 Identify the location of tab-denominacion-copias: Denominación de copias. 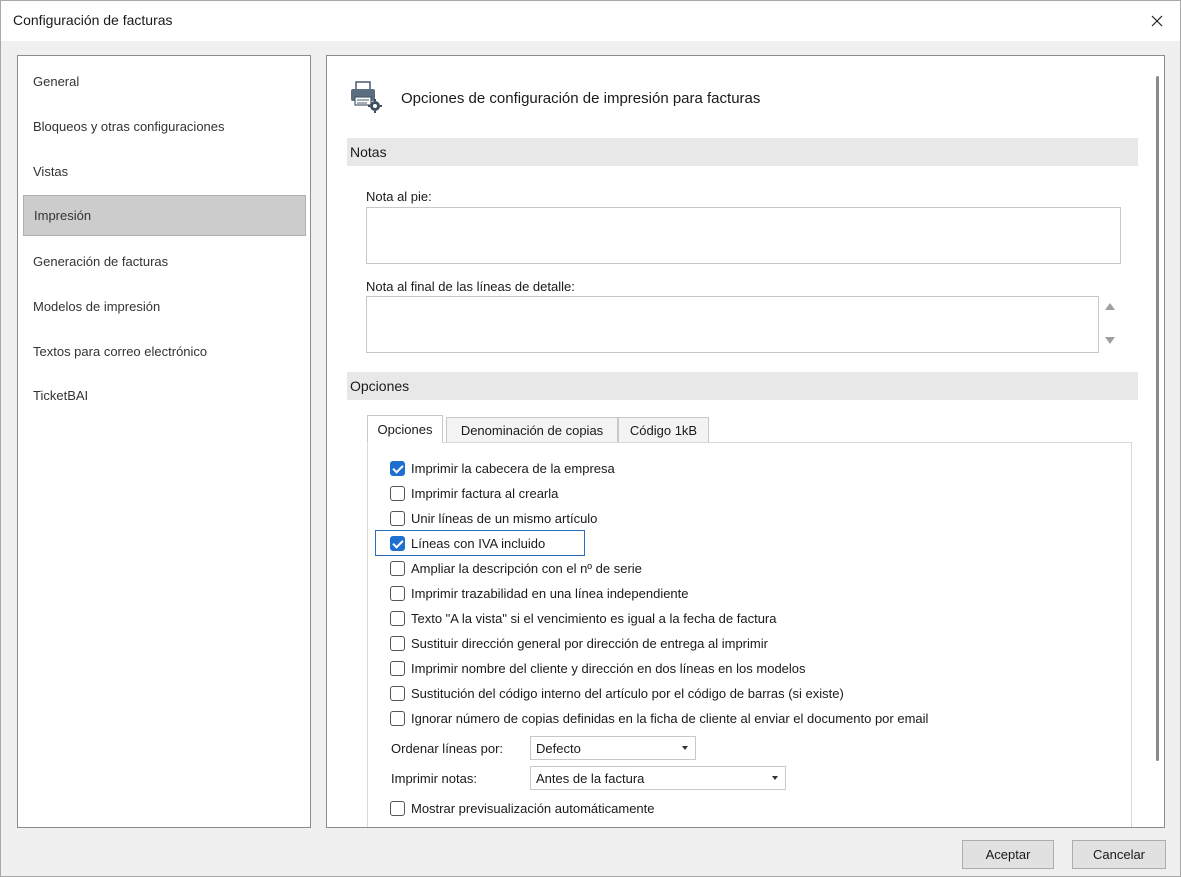
(532, 430).